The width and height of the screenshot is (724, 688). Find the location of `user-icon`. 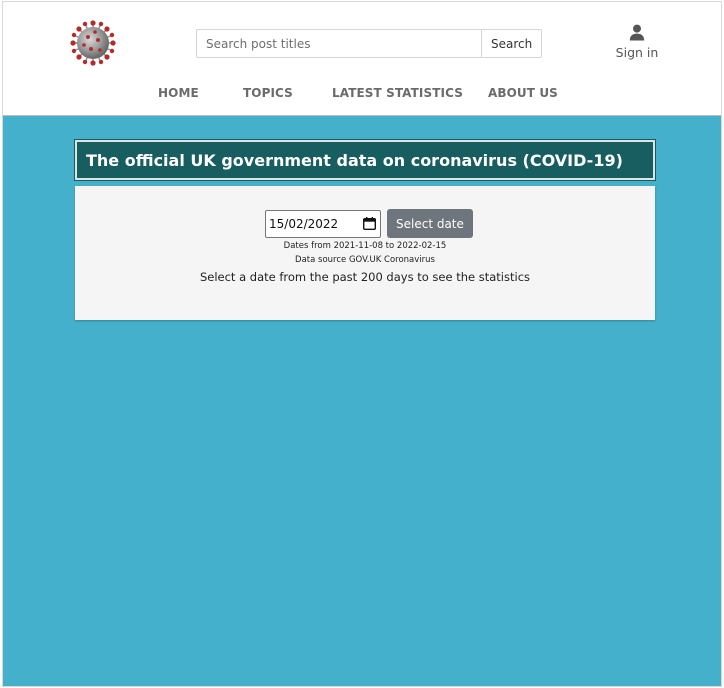

user-icon is located at coordinates (637, 32).